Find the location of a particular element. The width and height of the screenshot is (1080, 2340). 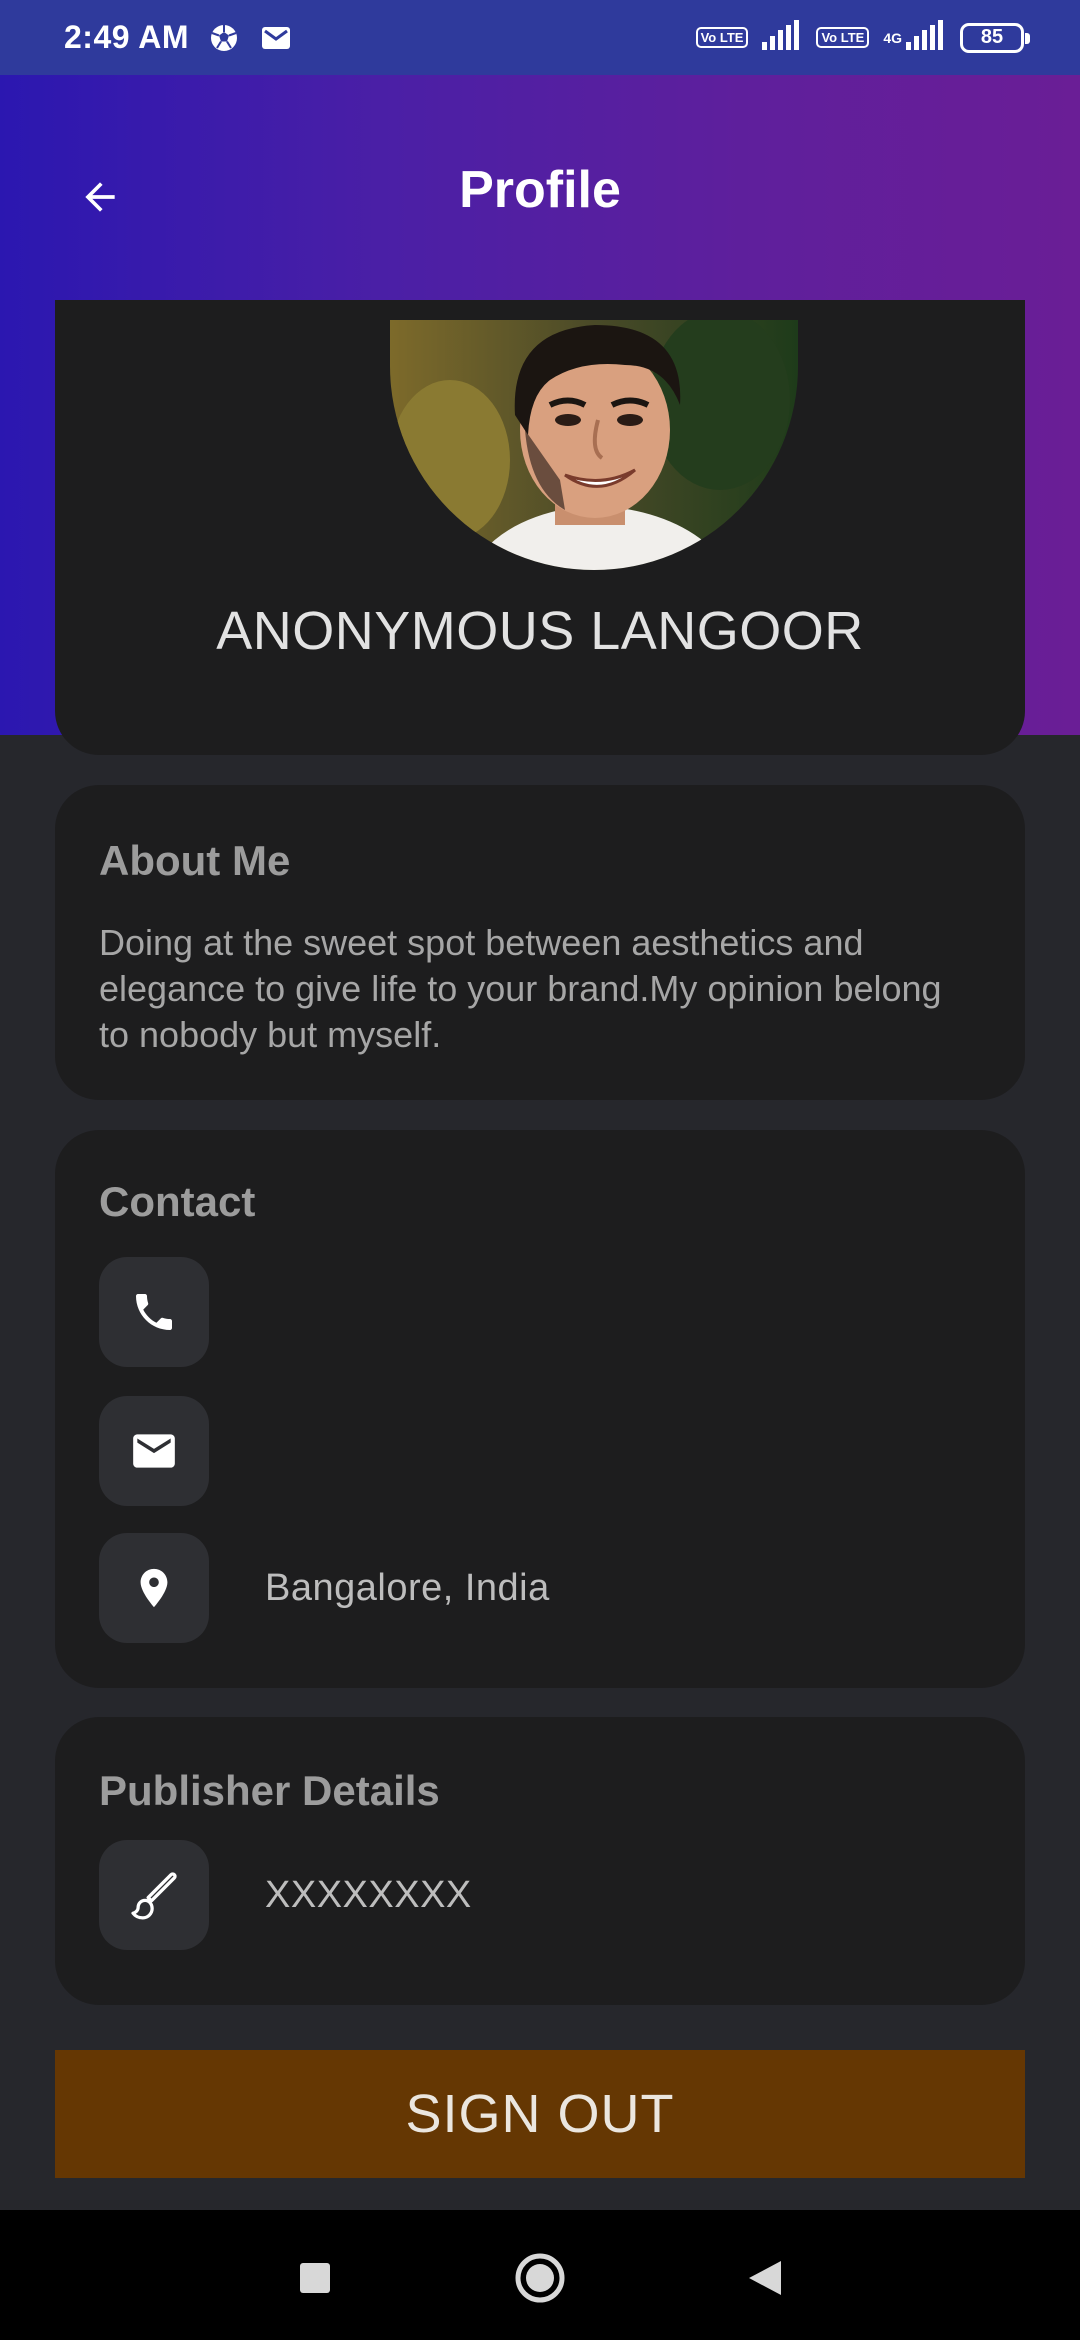

signal-icon-sim2 is located at coordinates (926, 37).